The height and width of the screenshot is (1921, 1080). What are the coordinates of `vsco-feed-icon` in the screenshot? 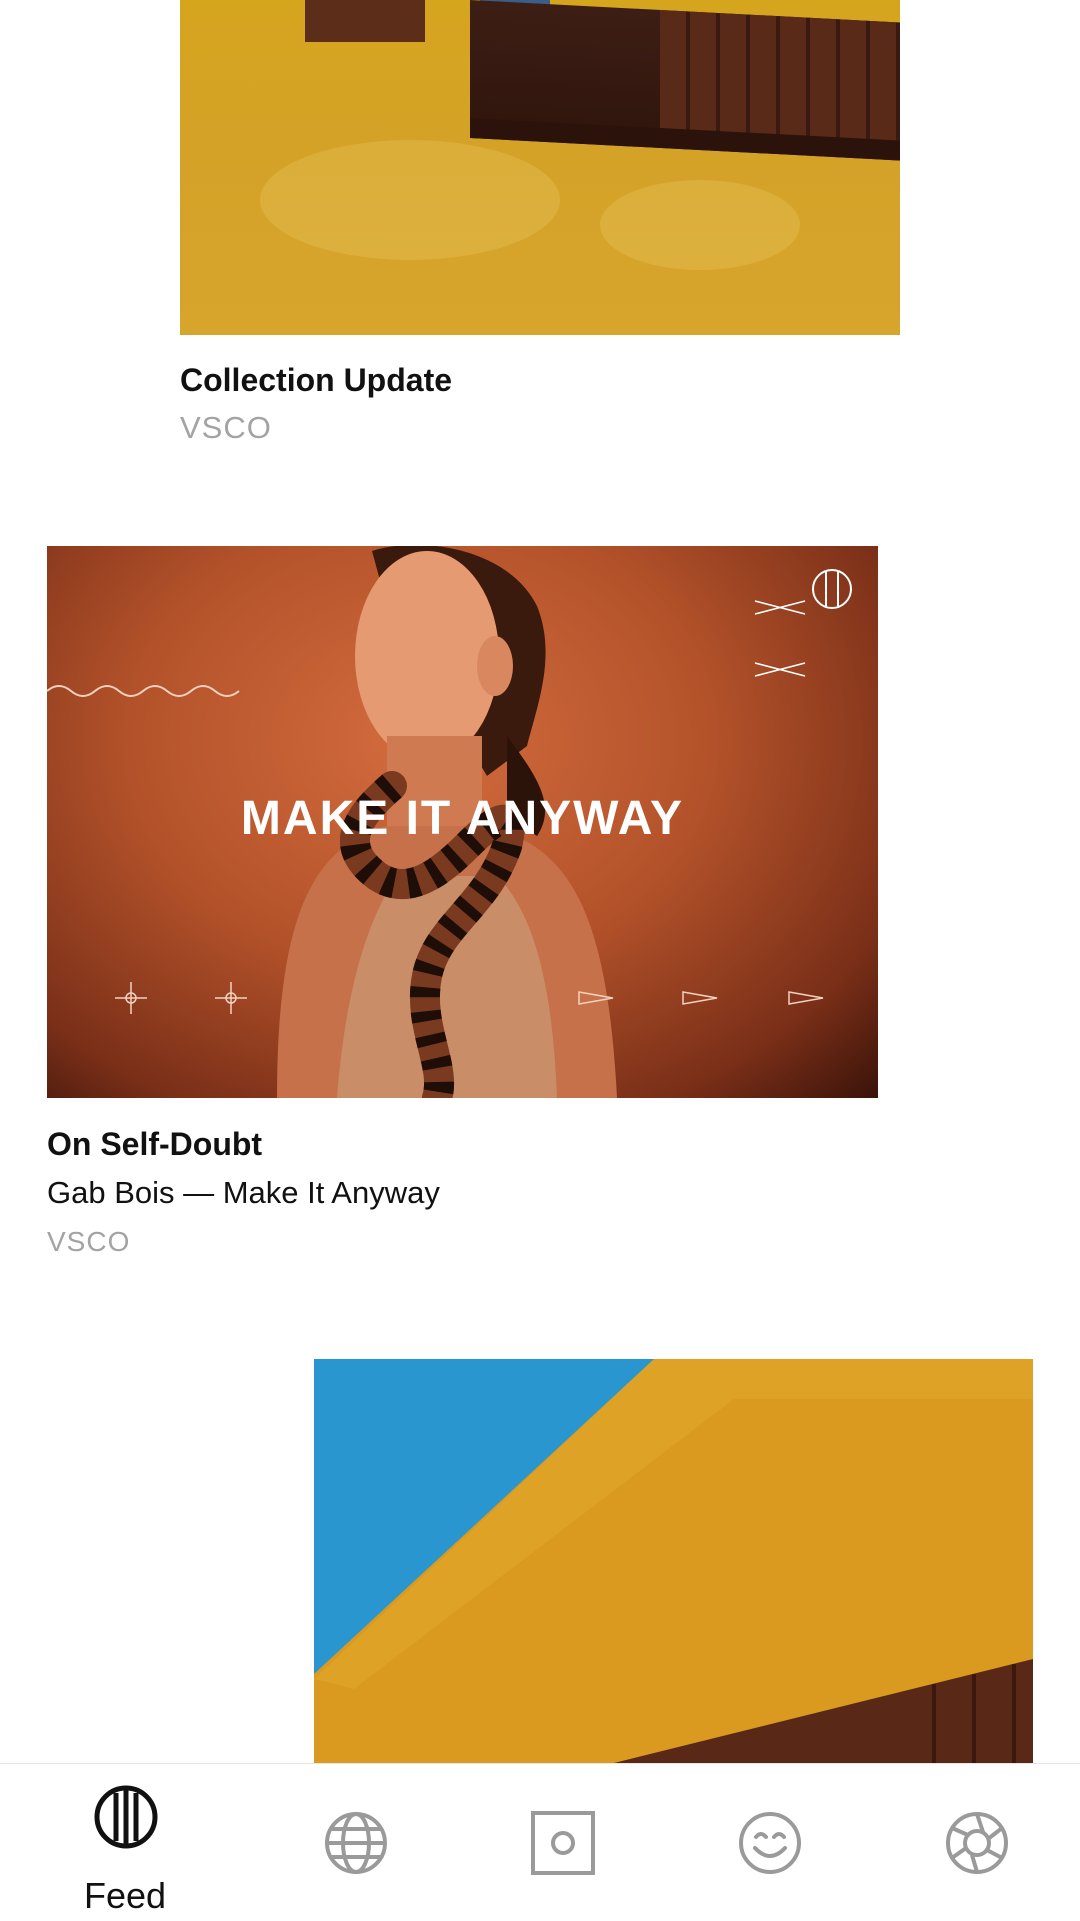 It's located at (126, 1817).